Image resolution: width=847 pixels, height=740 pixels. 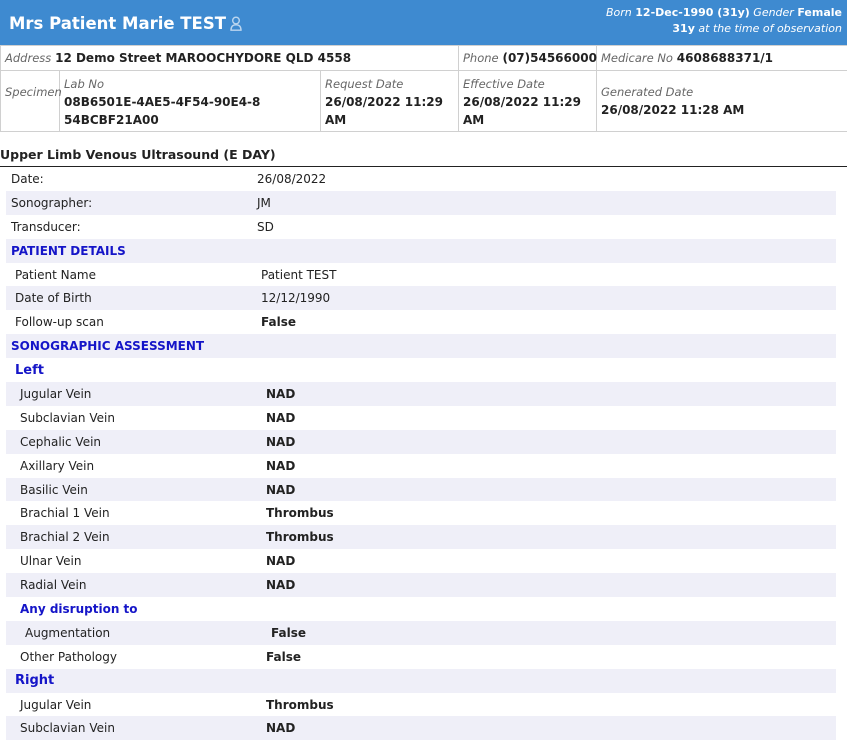 I want to click on specimen-cell: Specimen, so click(x=30, y=101).